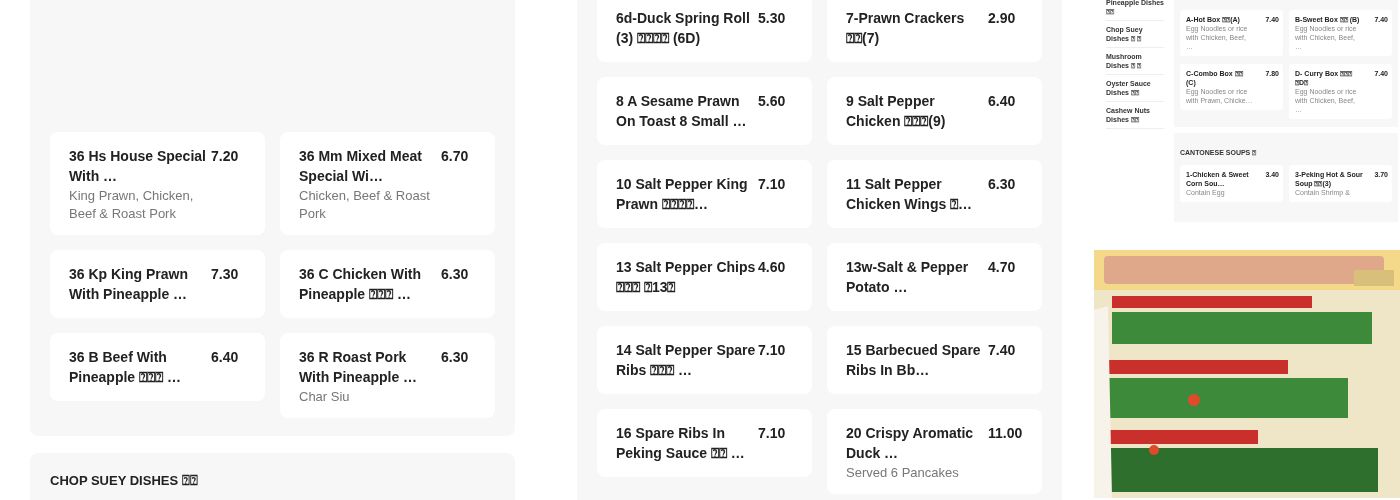  What do you see at coordinates (1002, 18) in the screenshot?
I see `item-price: 2.90` at bounding box center [1002, 18].